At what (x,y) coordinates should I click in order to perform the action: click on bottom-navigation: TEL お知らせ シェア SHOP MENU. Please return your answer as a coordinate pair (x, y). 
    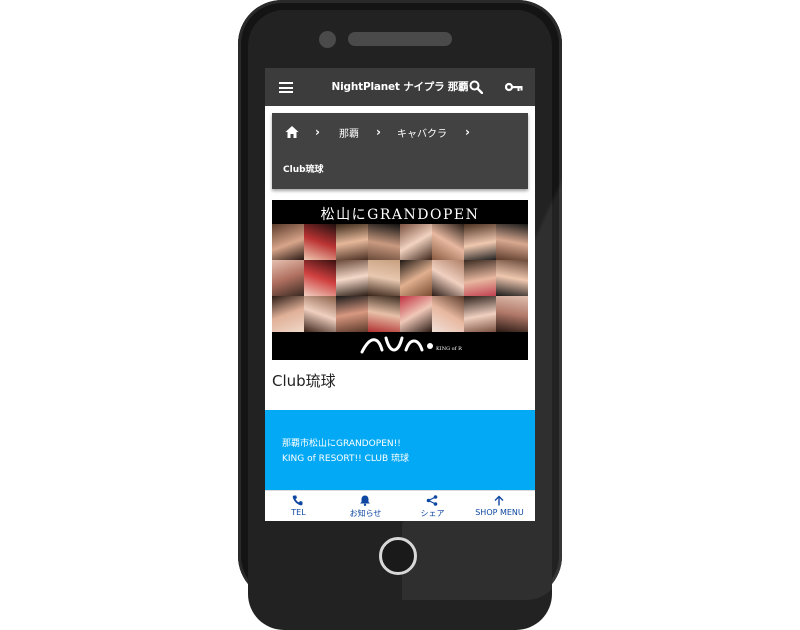
    Looking at the image, I should click on (400, 505).